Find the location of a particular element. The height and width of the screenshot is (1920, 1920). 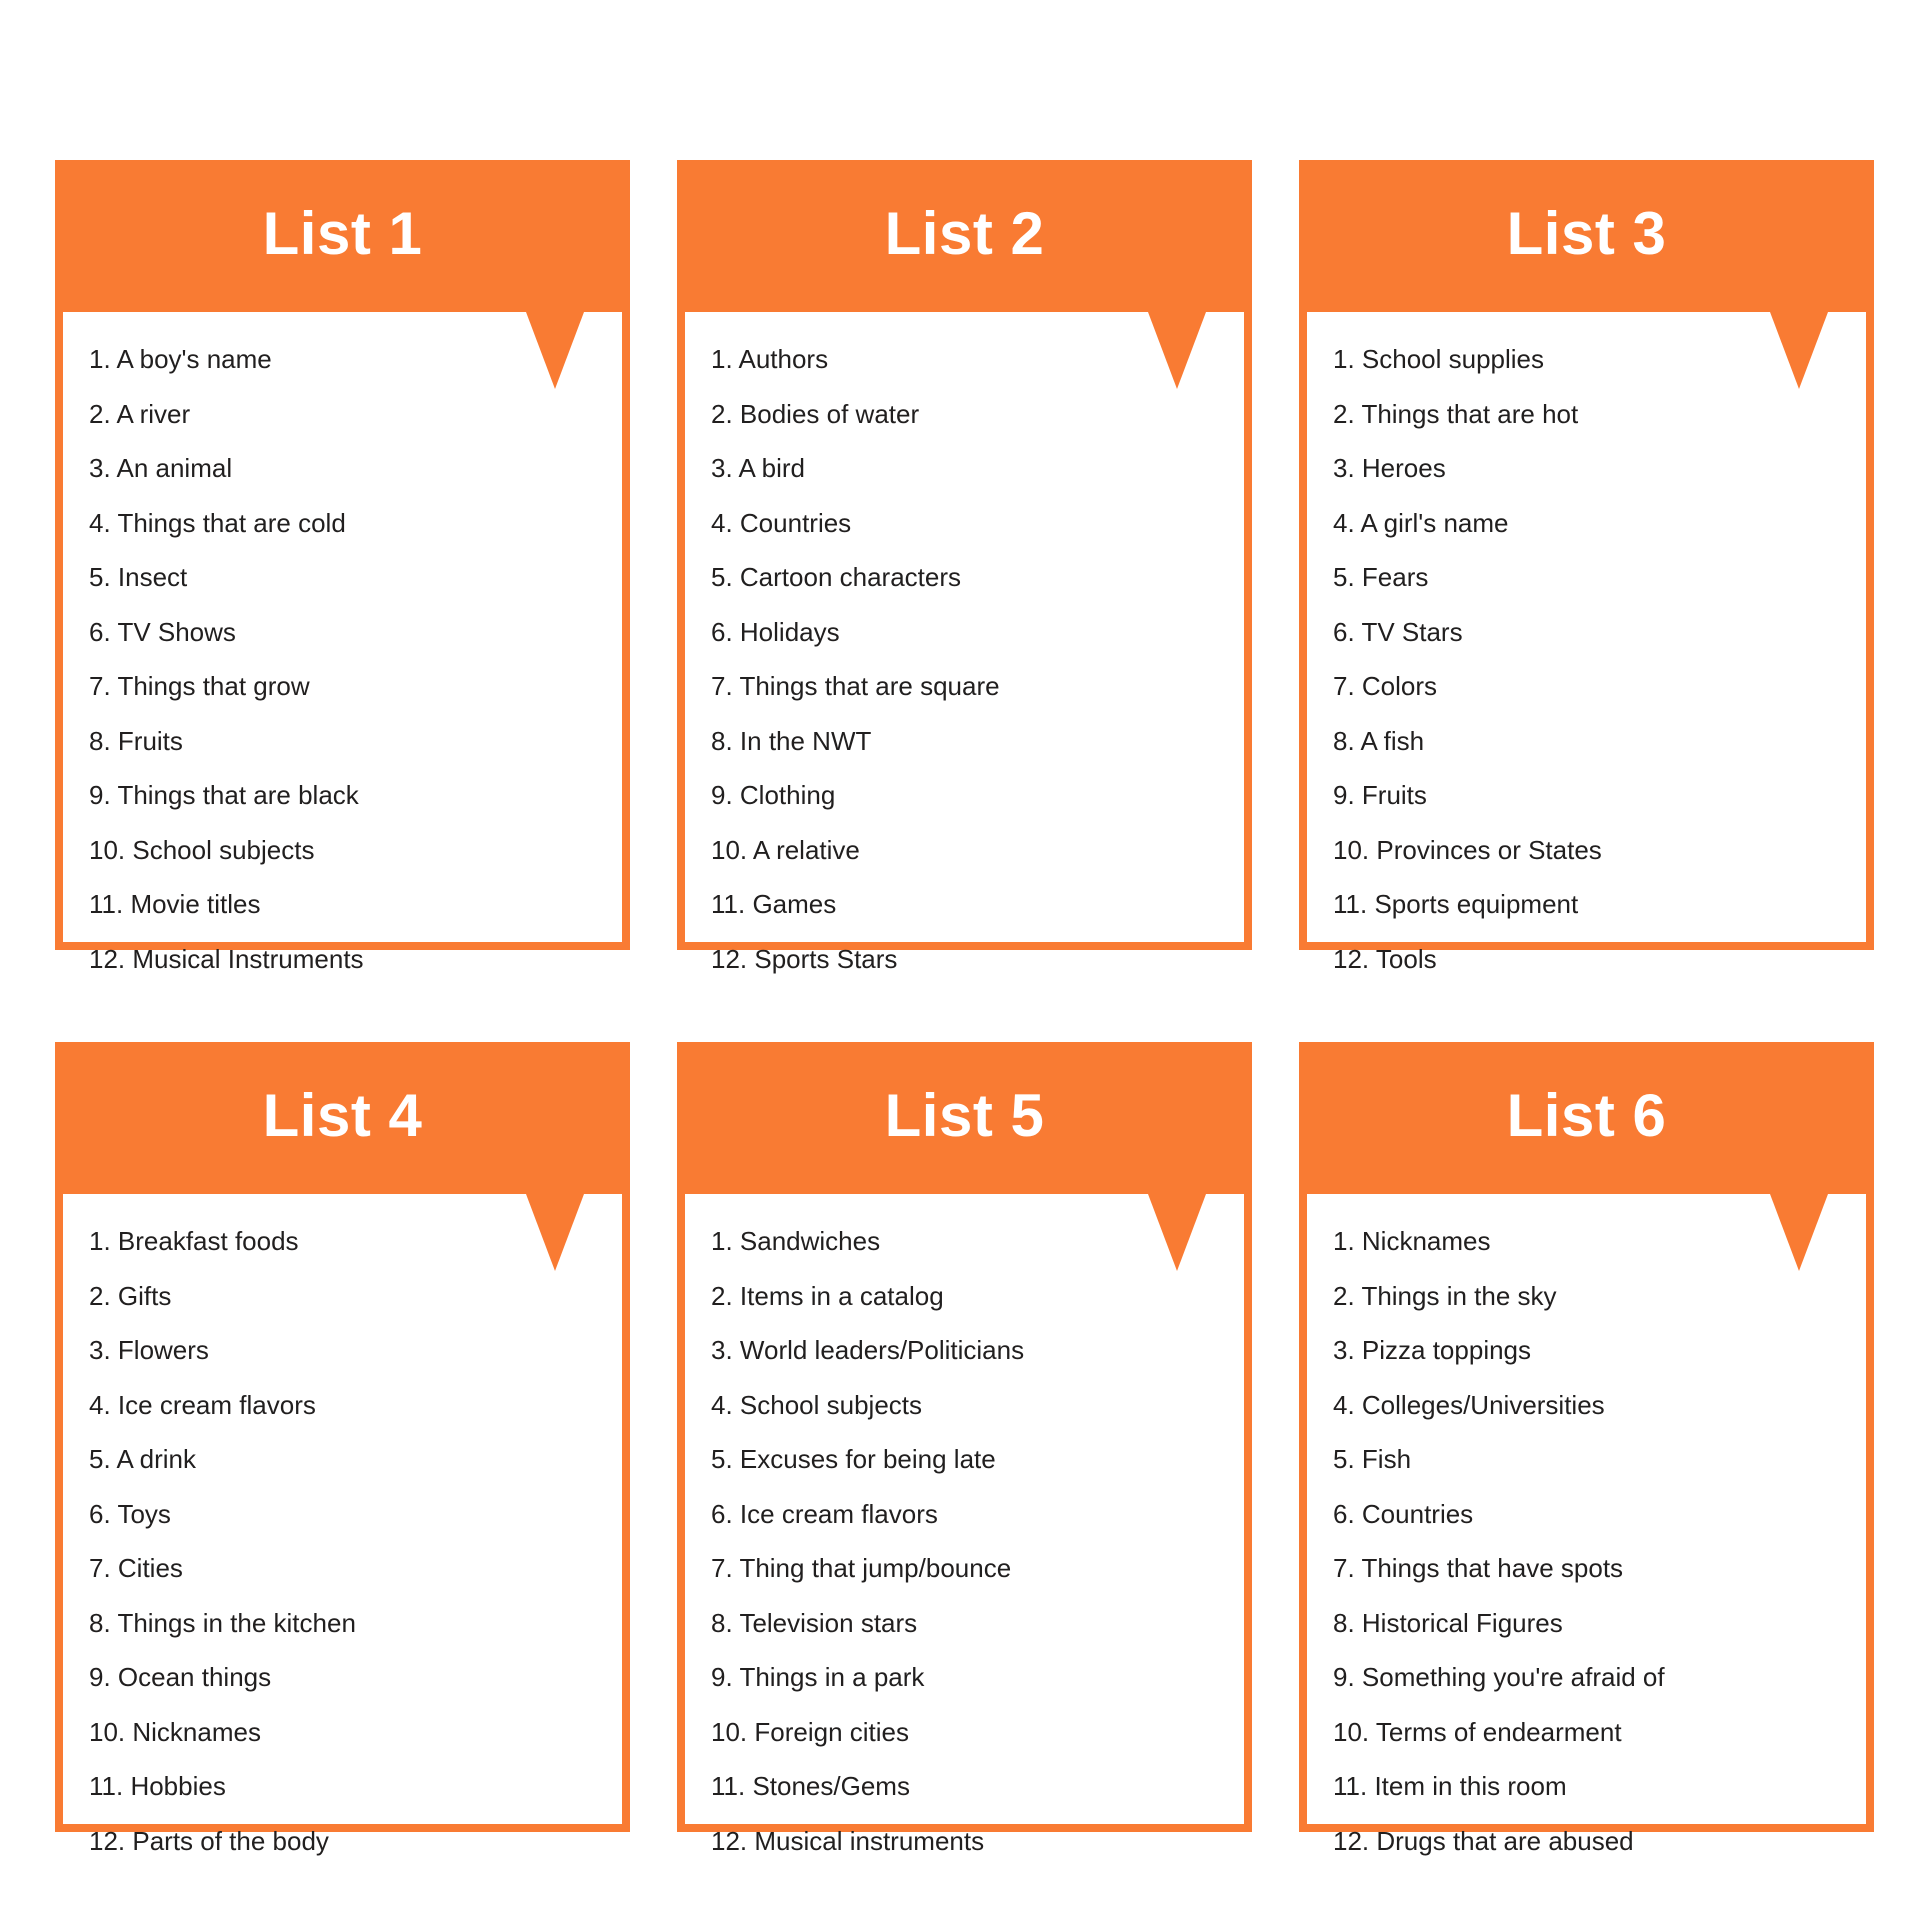

card-header: List 1 is located at coordinates (342, 274).